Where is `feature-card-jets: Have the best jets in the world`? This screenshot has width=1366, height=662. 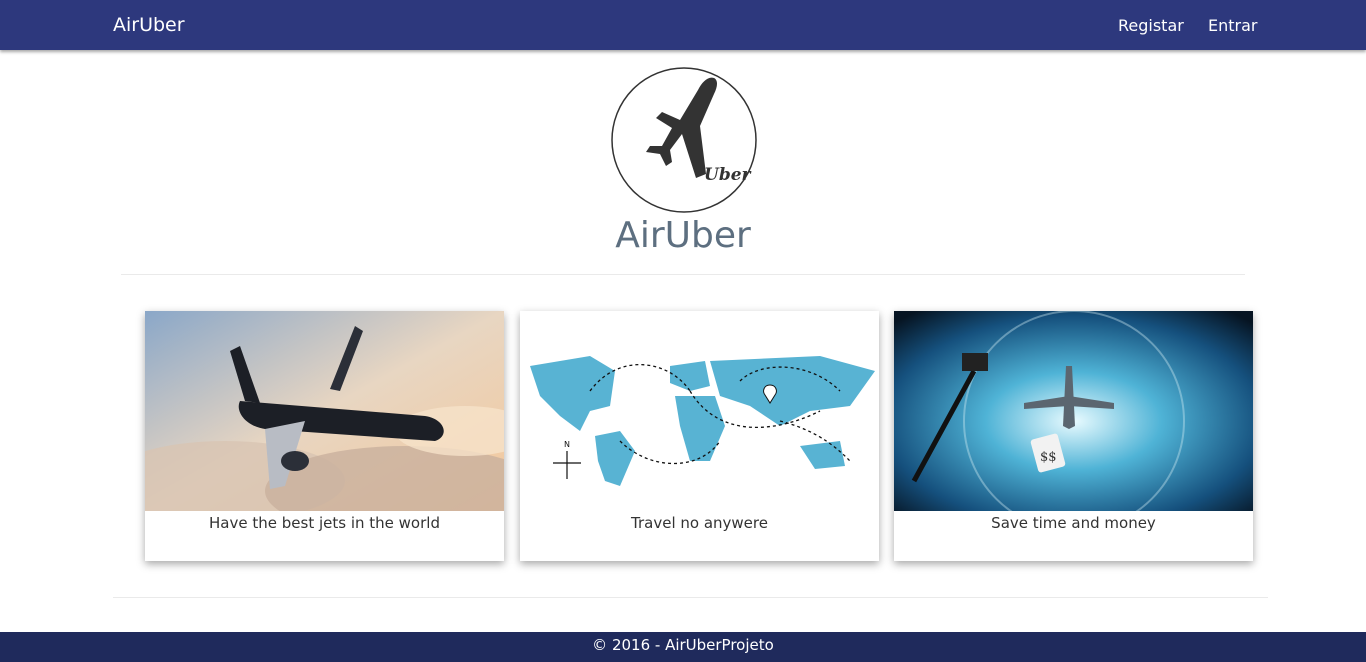
feature-card-jets: Have the best jets in the world is located at coordinates (324, 436).